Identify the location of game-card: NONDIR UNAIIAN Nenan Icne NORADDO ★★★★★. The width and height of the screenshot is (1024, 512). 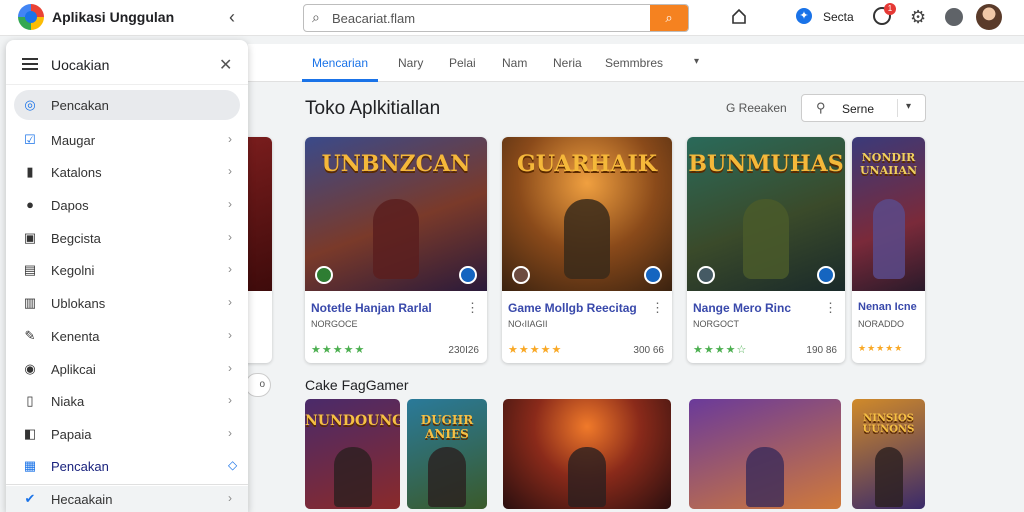
(888, 250).